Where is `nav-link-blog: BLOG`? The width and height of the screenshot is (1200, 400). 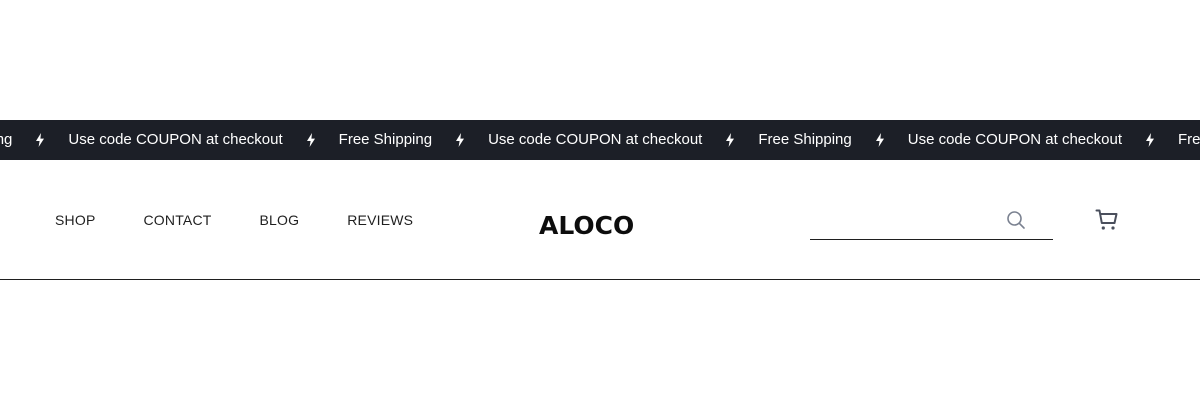 nav-link-blog: BLOG is located at coordinates (280, 220).